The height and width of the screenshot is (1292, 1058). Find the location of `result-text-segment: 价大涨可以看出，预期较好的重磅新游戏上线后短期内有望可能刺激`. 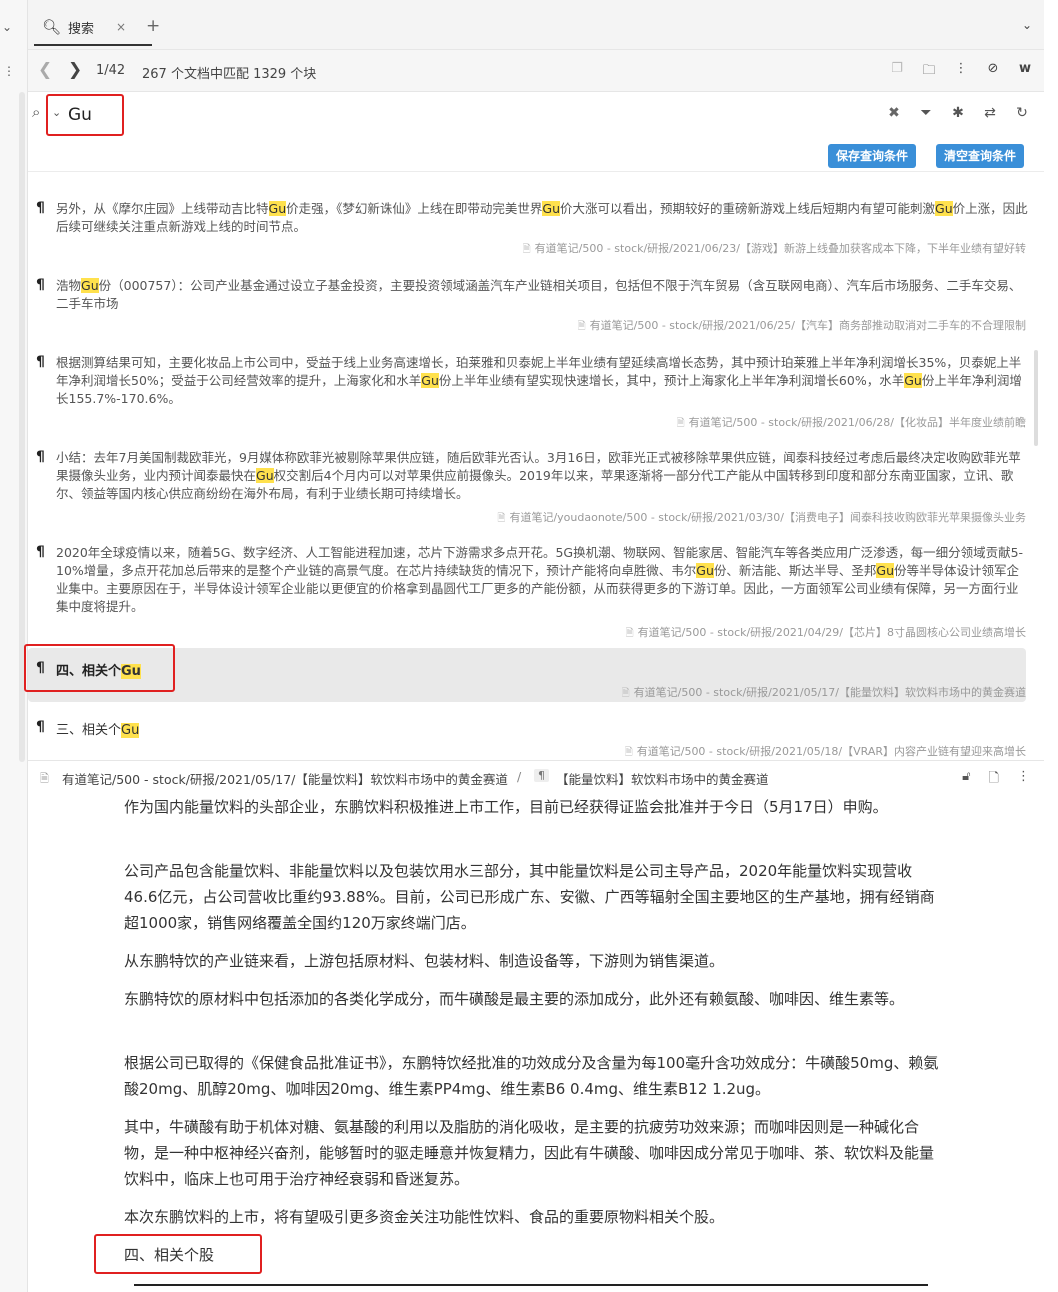

result-text-segment: 价大涨可以看出，预期较好的重磅新游戏上线后短期内有望可能刺激 is located at coordinates (748, 208).